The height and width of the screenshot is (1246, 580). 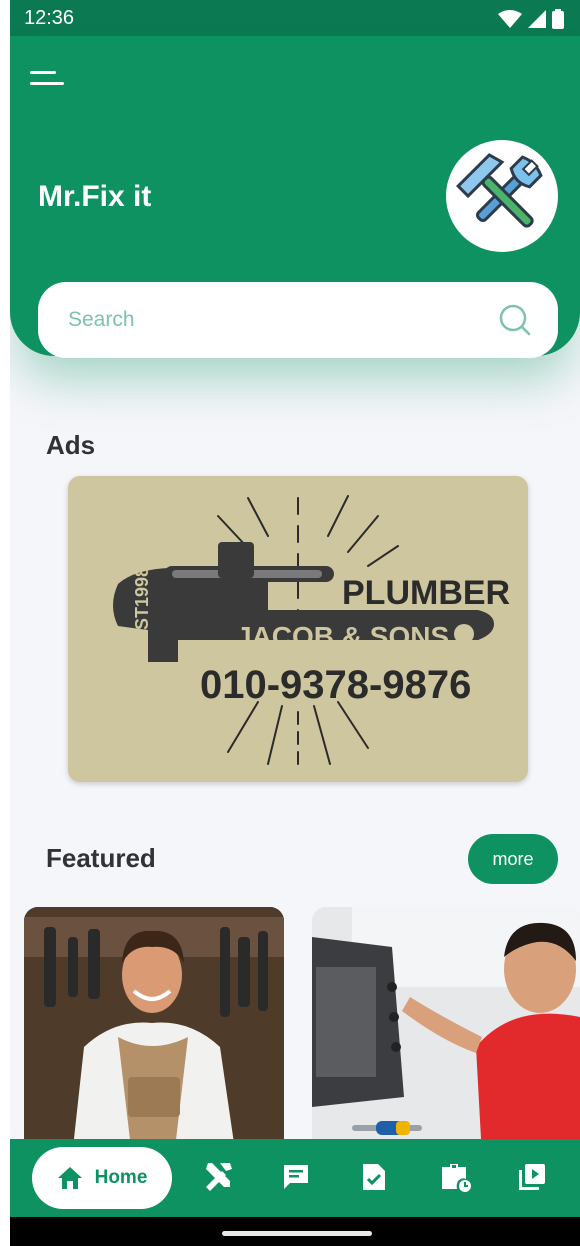 I want to click on video-library-icon, so click(x=532, y=1177).